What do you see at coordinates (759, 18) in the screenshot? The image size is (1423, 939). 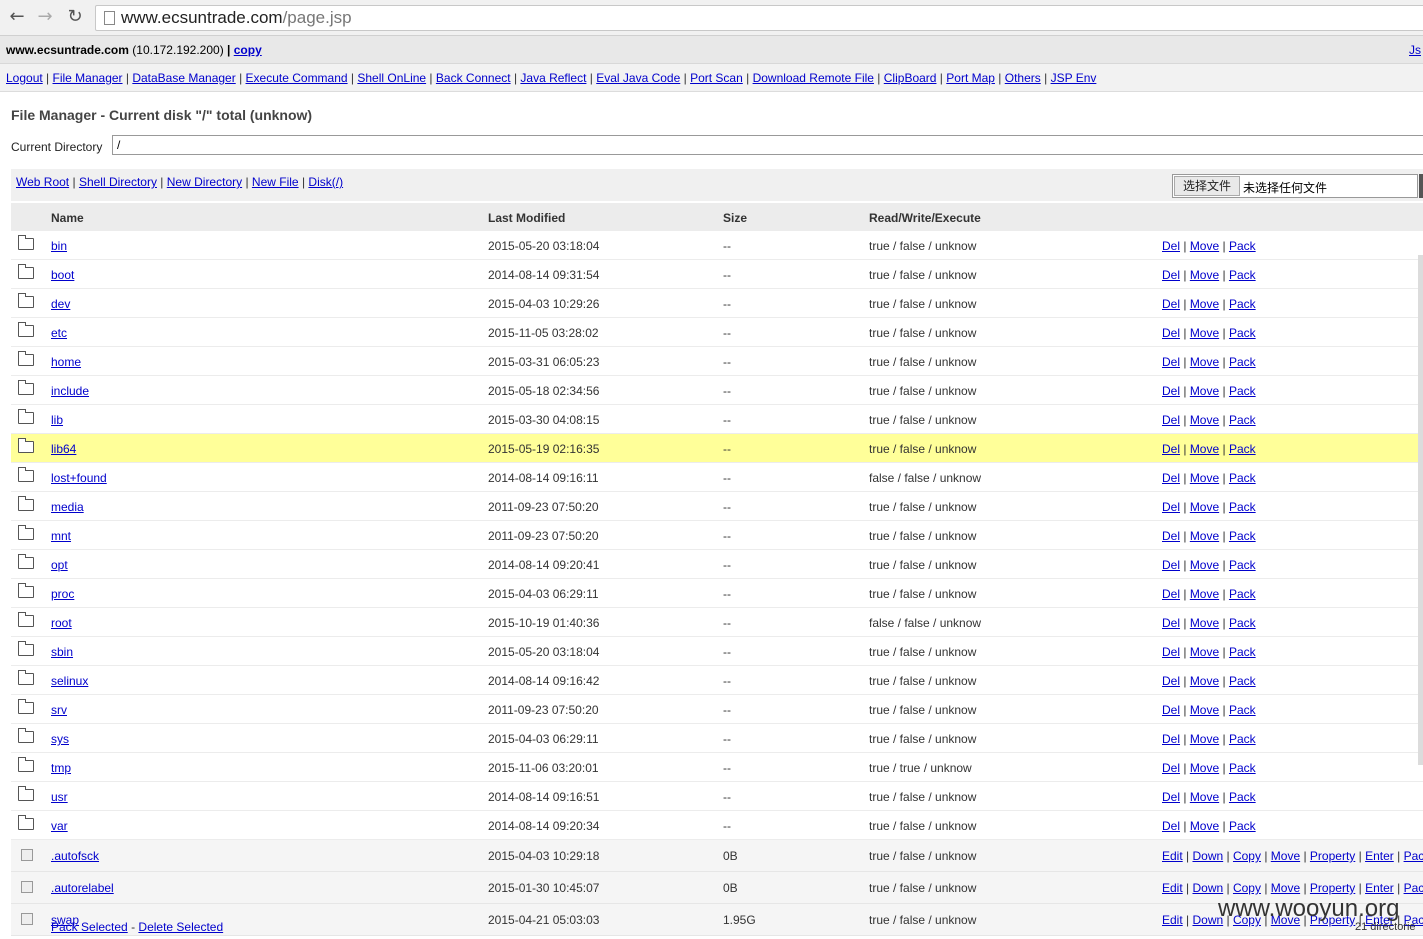 I see `address-bar: www.ecsuntrade.com/page.jsp` at bounding box center [759, 18].